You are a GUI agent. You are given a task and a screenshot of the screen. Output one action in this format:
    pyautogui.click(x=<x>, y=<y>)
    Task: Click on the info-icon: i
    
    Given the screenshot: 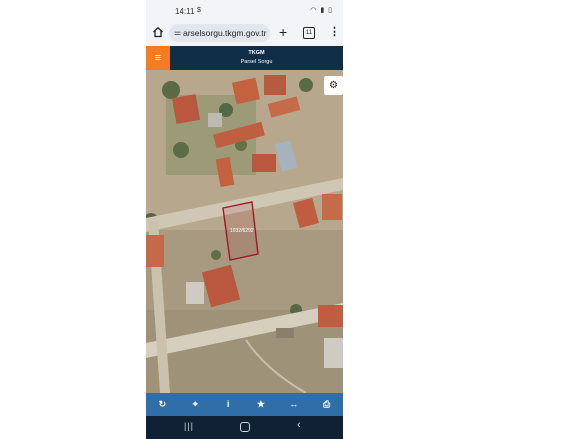 What is the action you would take?
    pyautogui.click(x=228, y=404)
    